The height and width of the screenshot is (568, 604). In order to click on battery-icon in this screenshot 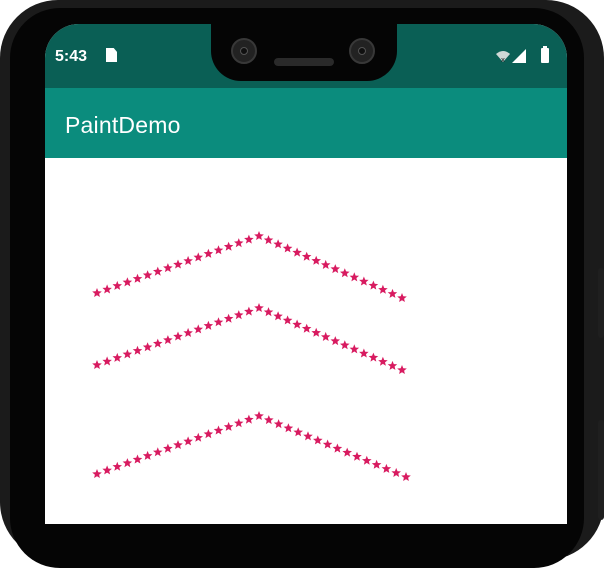, I will do `click(545, 54)`.